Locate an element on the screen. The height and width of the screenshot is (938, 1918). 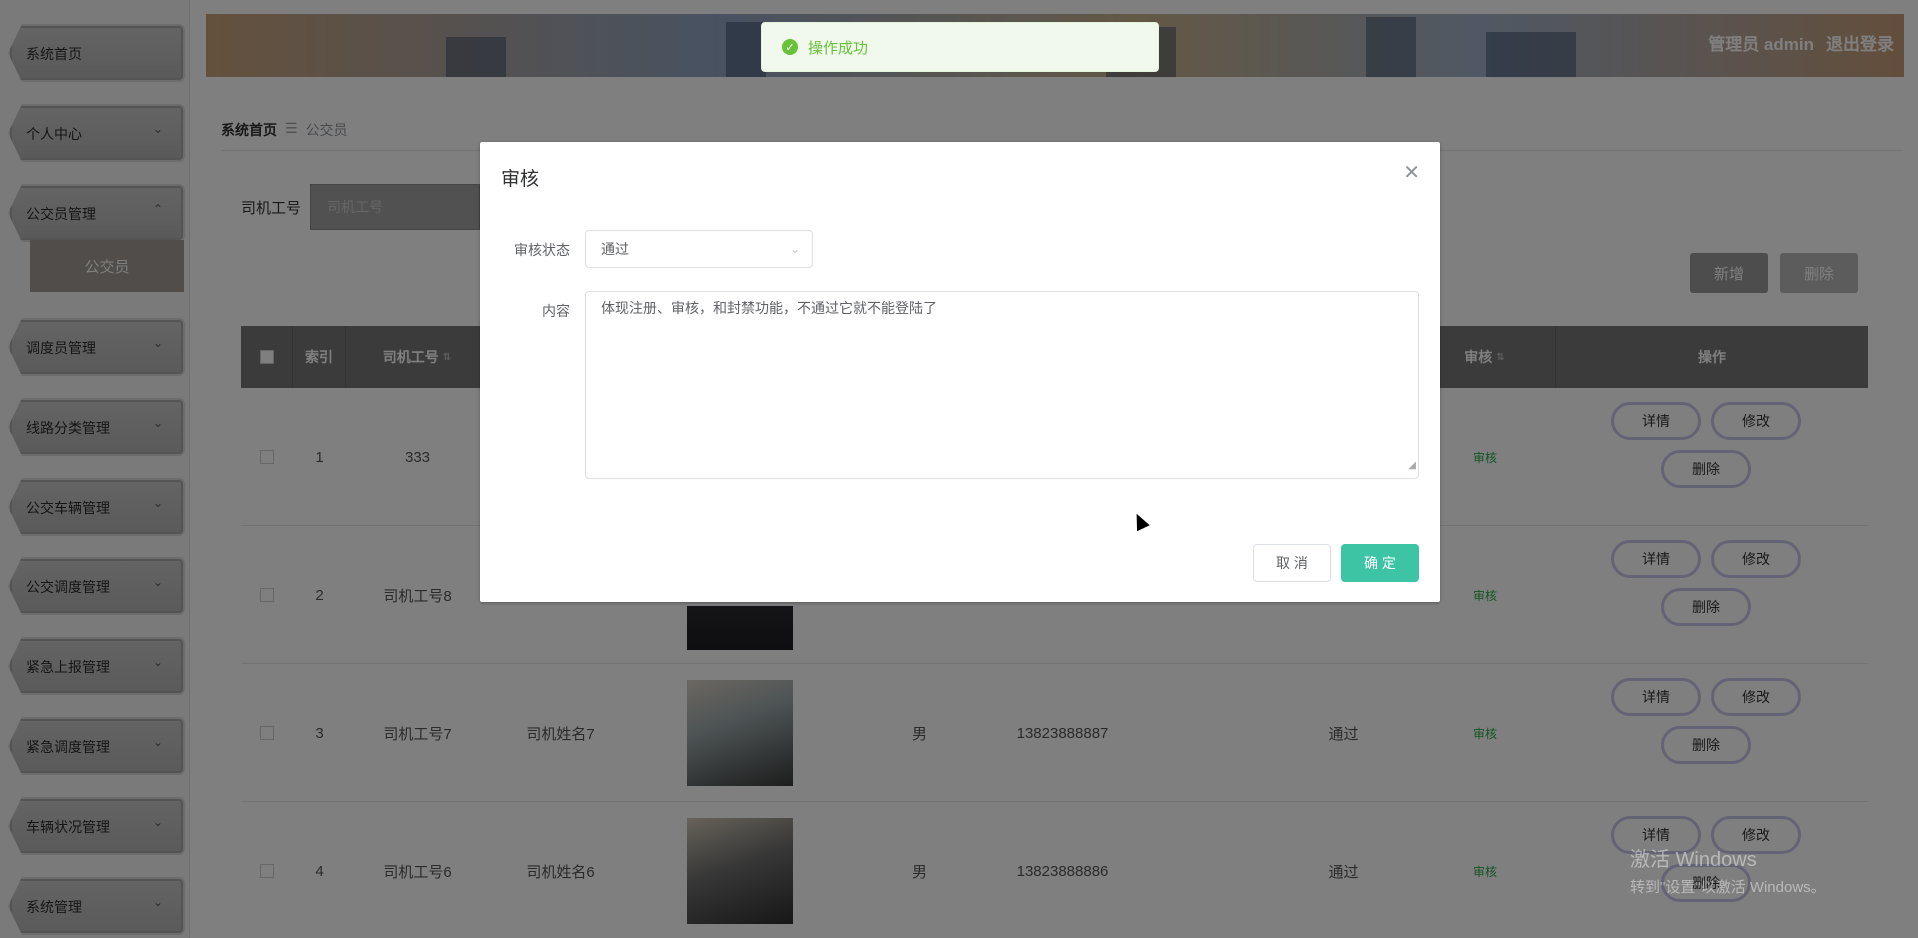
status-label: 审核状态 is located at coordinates (542, 250).